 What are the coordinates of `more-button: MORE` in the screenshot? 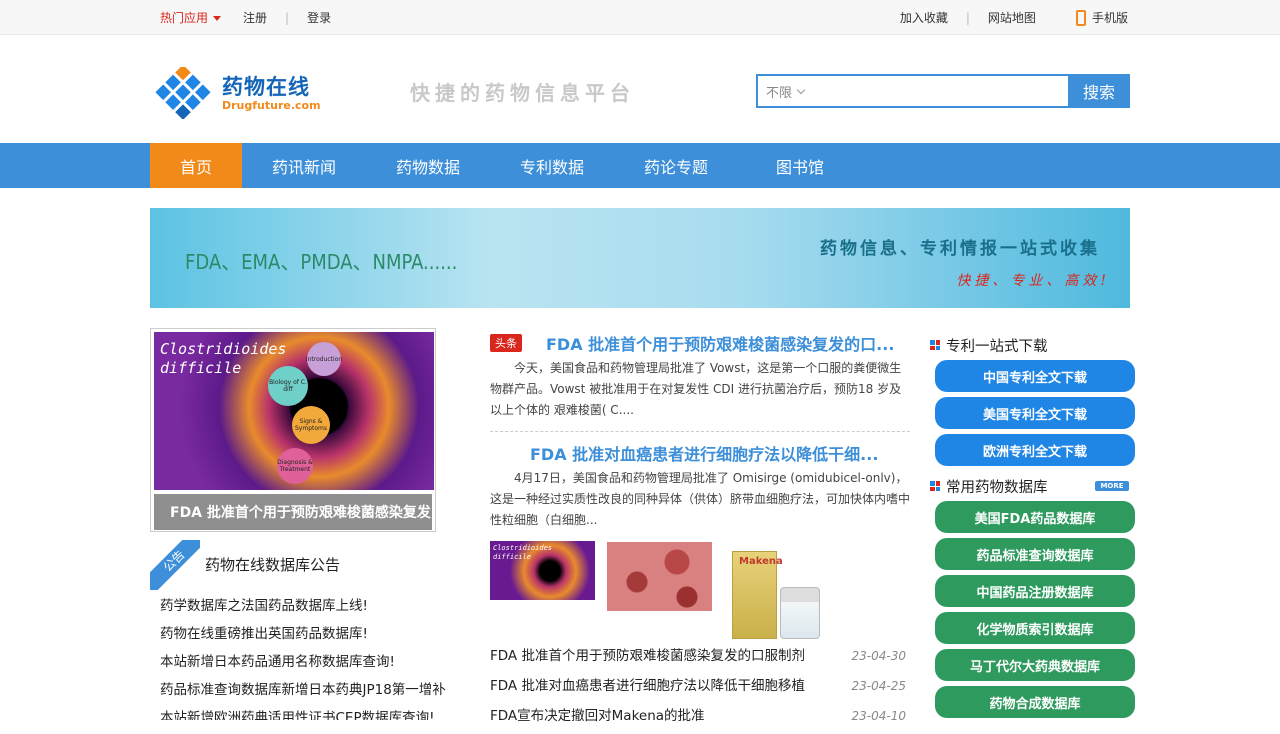 It's located at (1112, 486).